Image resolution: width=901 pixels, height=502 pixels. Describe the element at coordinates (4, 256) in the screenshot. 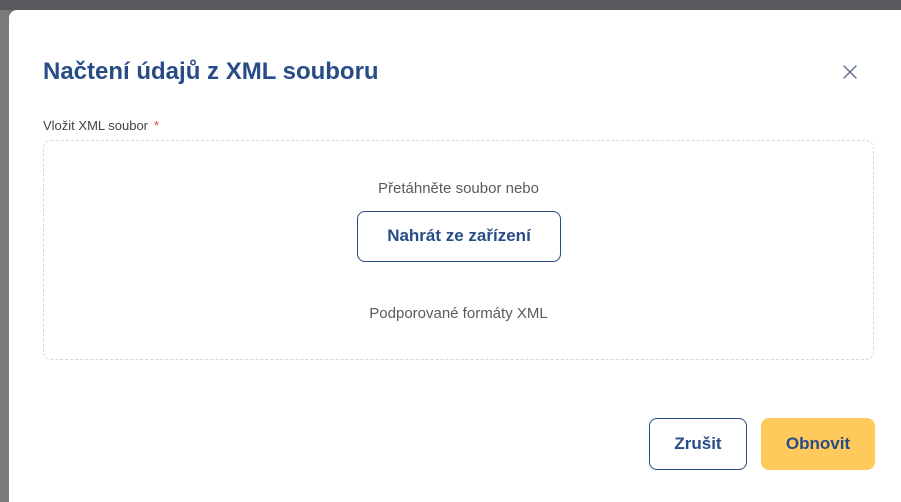

I see `backdrop-edge` at that location.